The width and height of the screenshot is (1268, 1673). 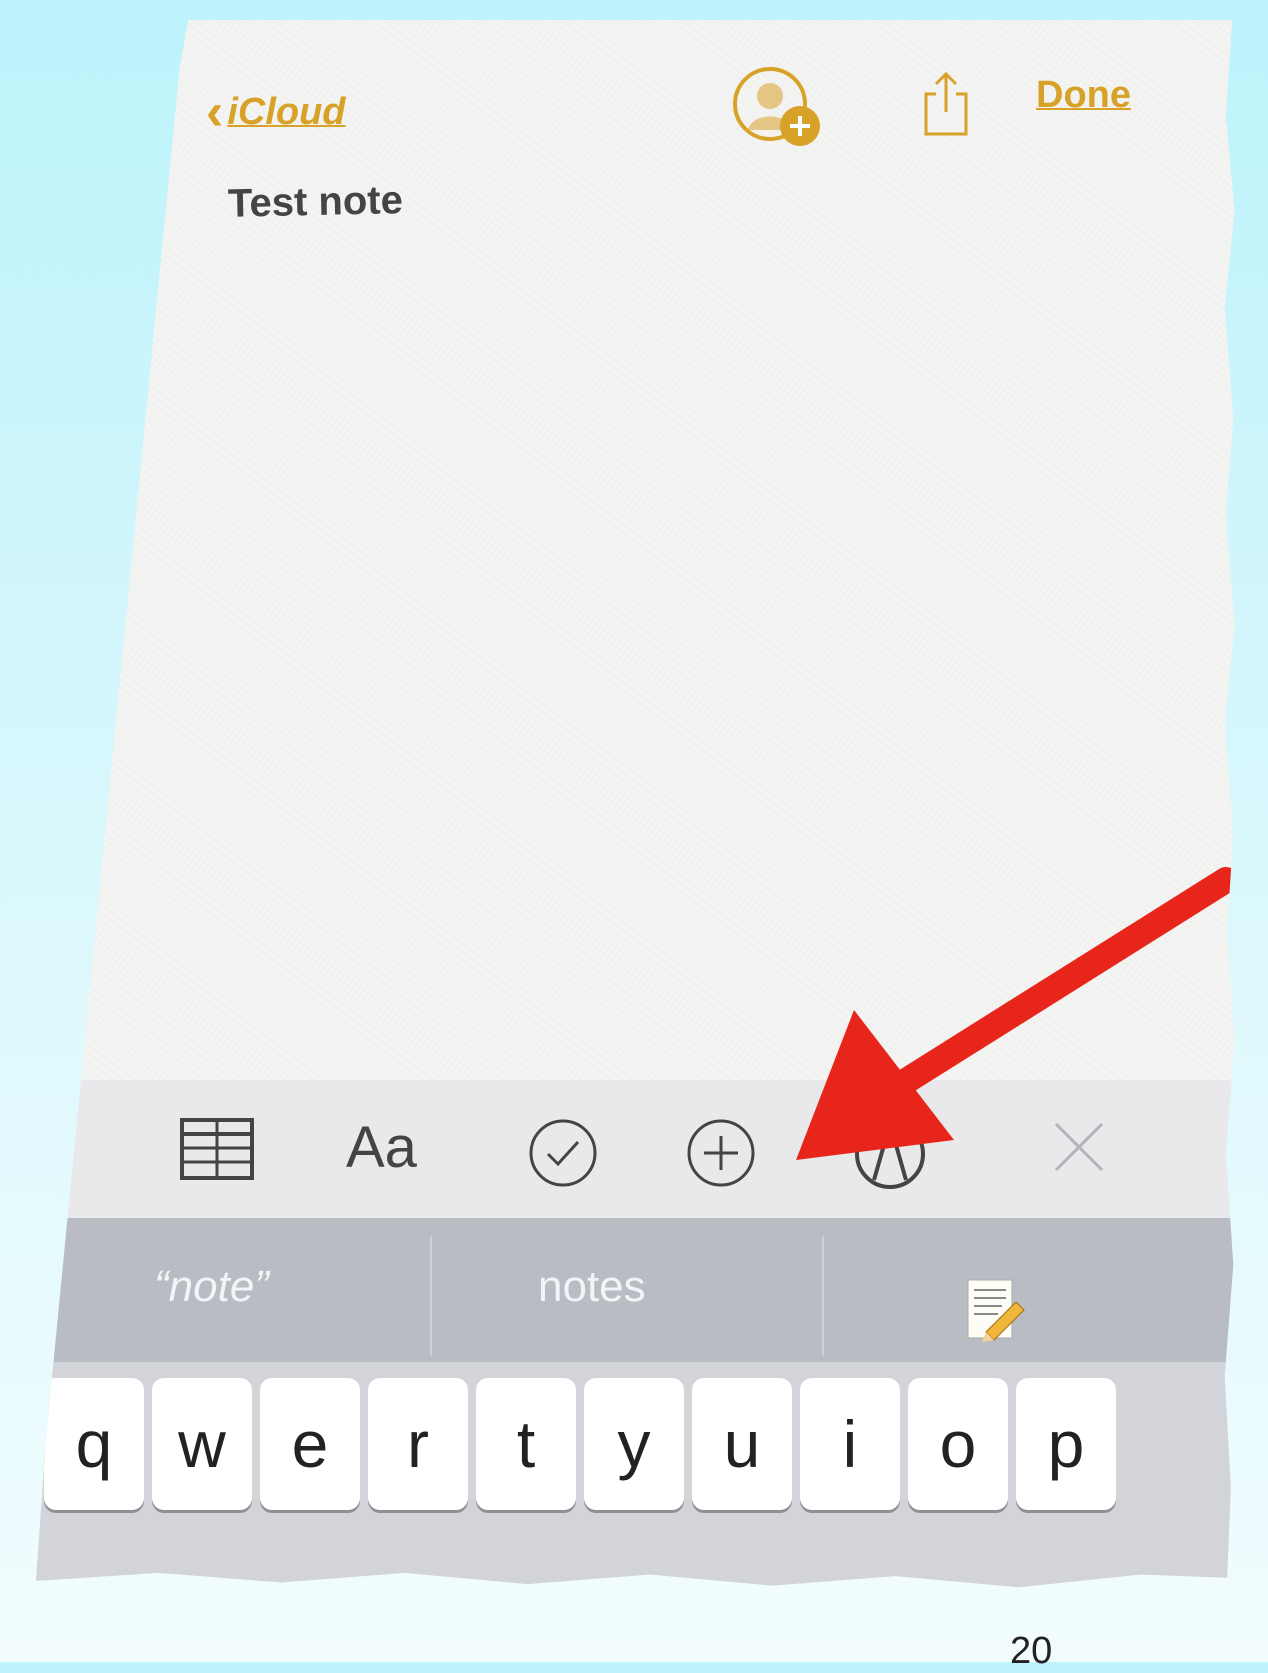 What do you see at coordinates (592, 1287) in the screenshot?
I see `suggestion-2: notes` at bounding box center [592, 1287].